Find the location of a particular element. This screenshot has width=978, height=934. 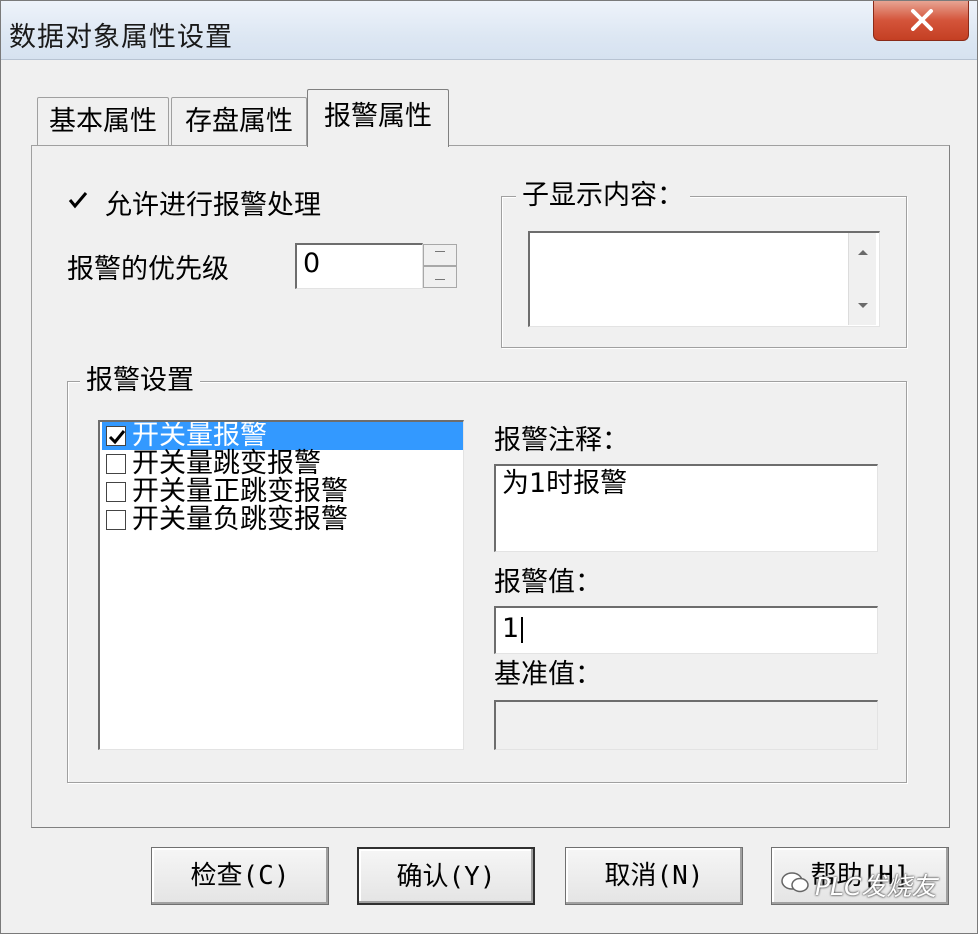

list-item: 开关量正跳变报警 is located at coordinates (282, 491).